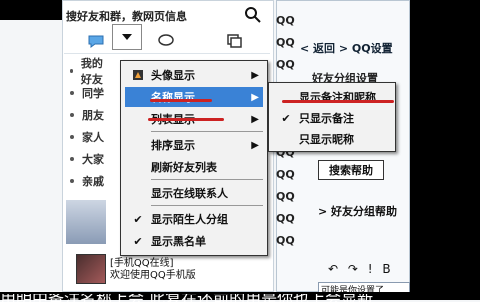 This screenshot has height=302, width=480. I want to click on group-label: 亲戚, so click(93, 181).